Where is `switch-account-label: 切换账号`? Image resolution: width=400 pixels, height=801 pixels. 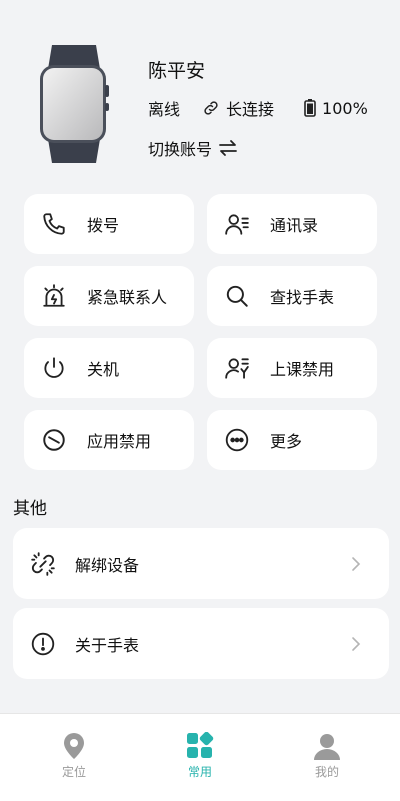 switch-account-label: 切换账号 is located at coordinates (180, 149).